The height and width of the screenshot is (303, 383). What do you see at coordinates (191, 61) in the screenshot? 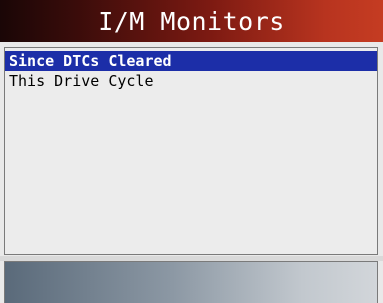
I see `menu-item-since-dtcs-cleared: Since DTCs Cleared` at bounding box center [191, 61].